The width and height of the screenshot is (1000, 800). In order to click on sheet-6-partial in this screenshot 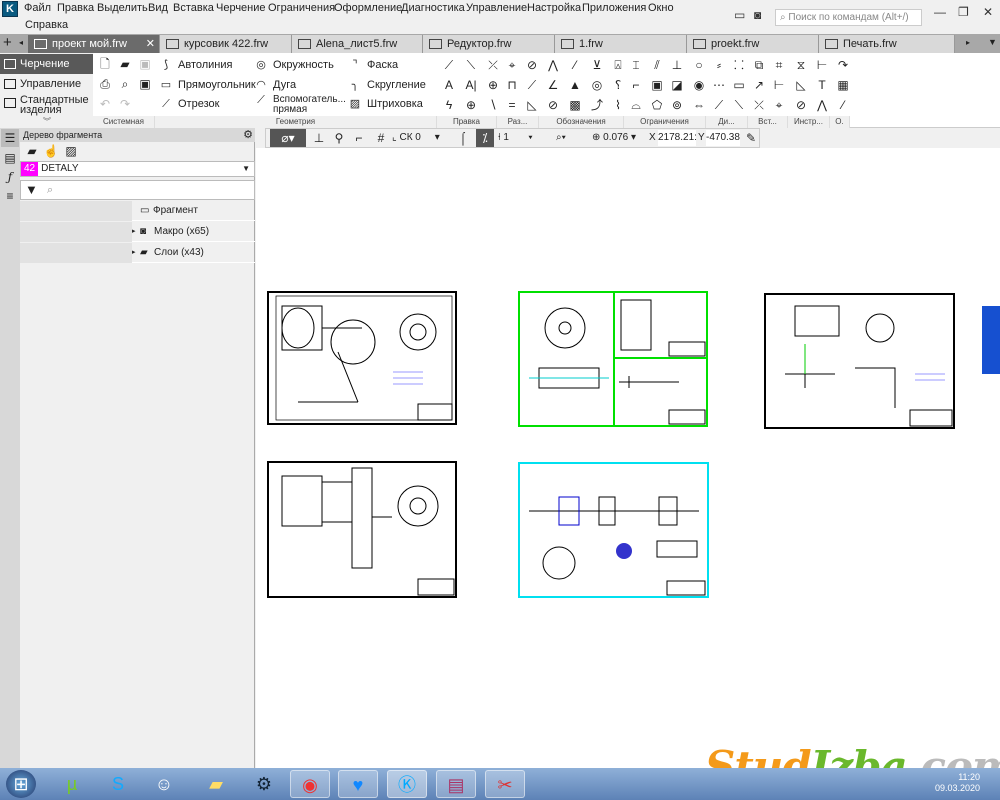, I will do `click(991, 340)`.